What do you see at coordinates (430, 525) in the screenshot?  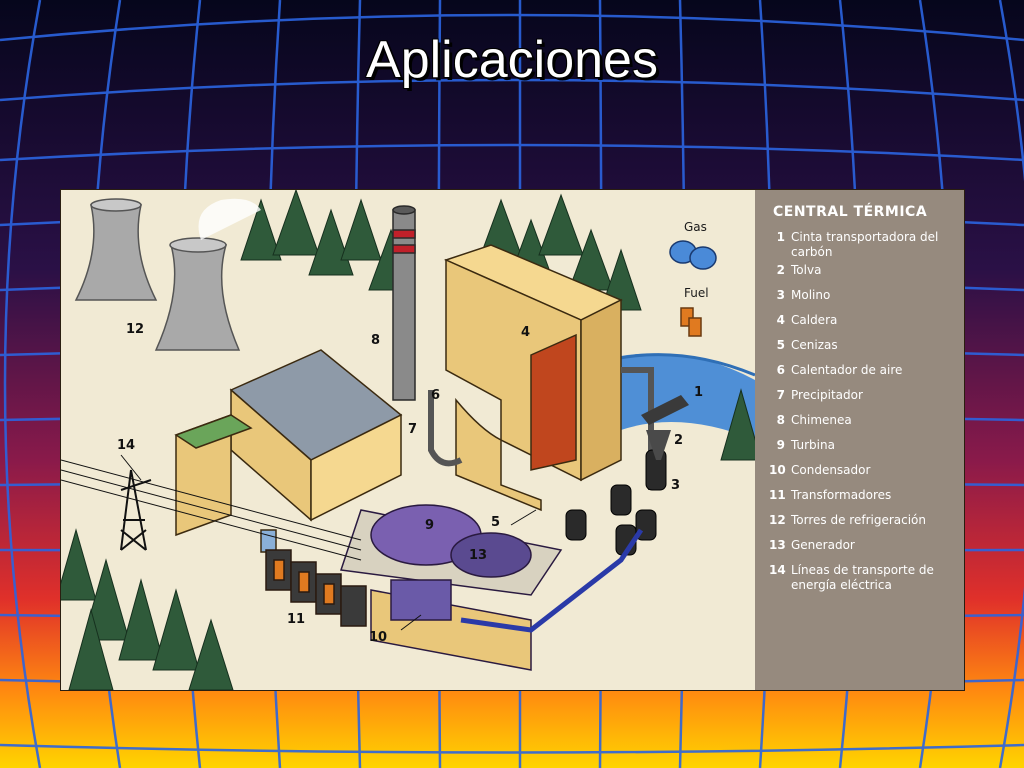 I see `callout-9: 9` at bounding box center [430, 525].